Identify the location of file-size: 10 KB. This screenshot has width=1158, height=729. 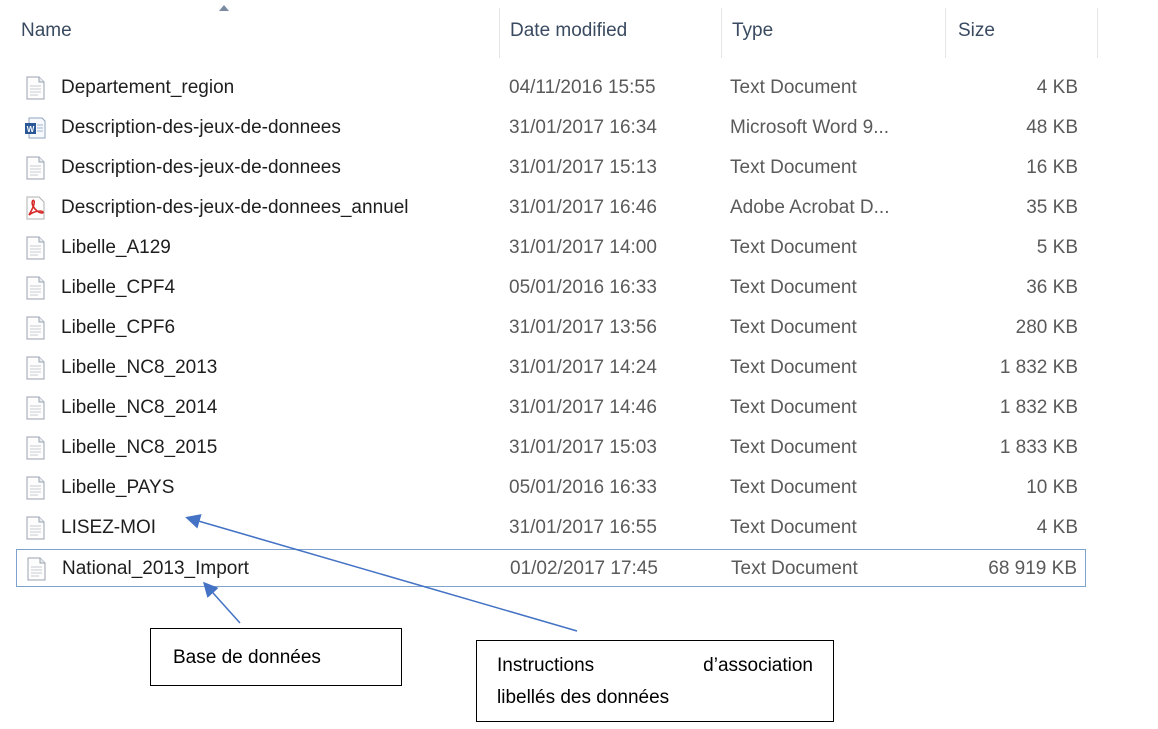
(1052, 487).